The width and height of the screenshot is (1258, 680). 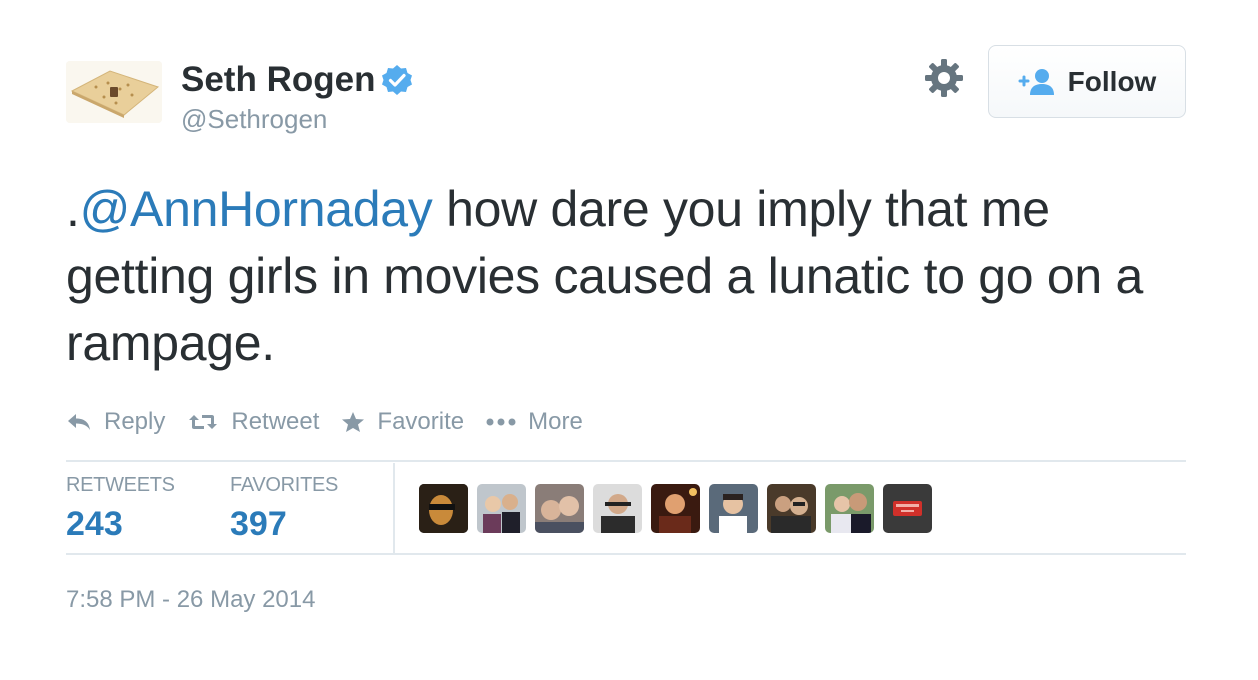 I want to click on favorite-button: Favorite, so click(x=402, y=422).